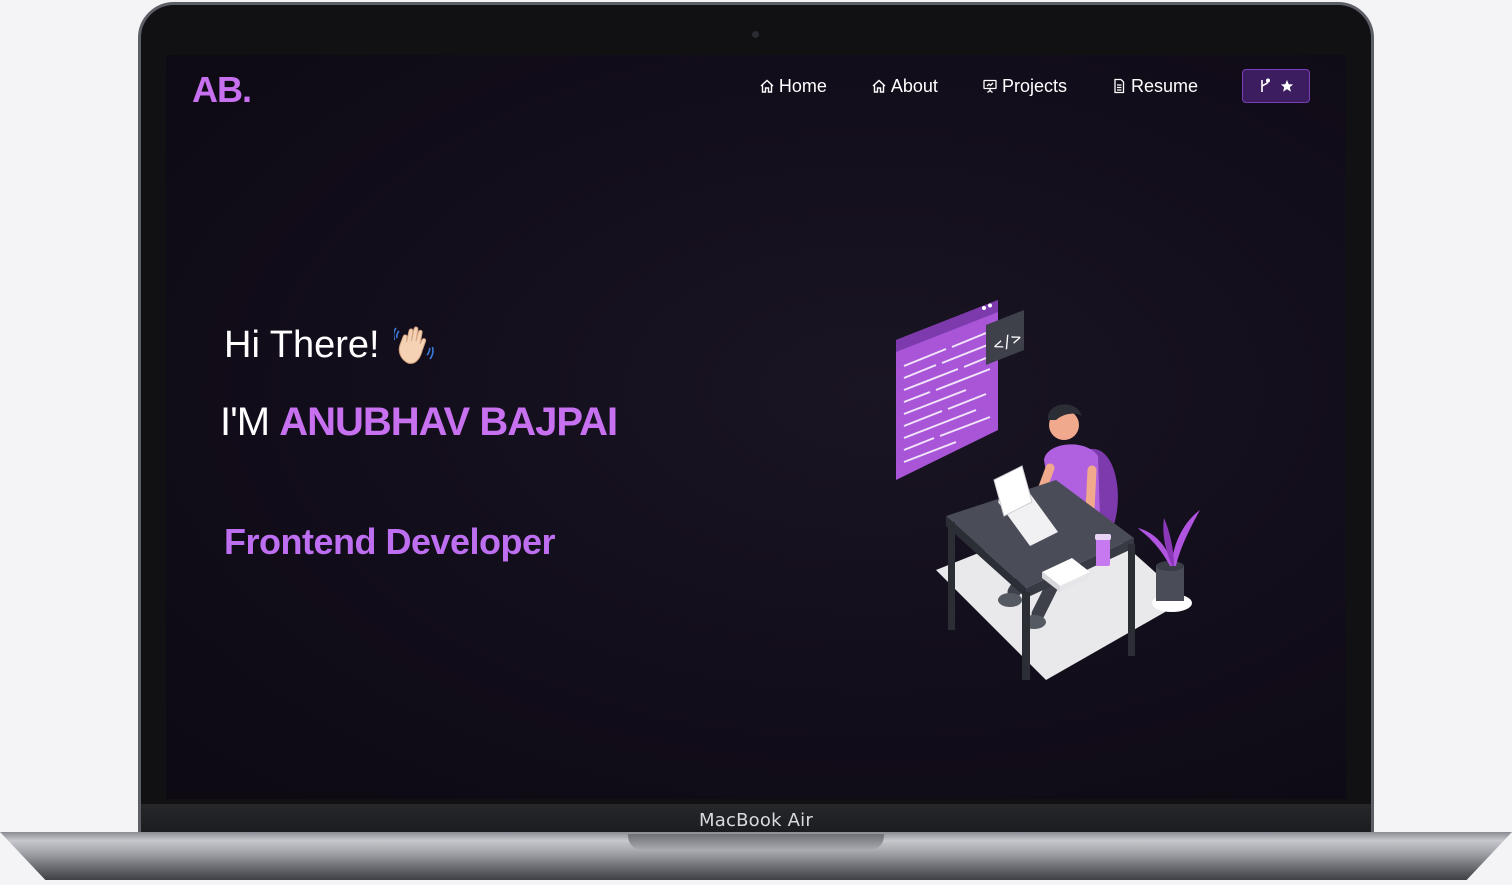 Image resolution: width=1512 pixels, height=885 pixels. I want to click on nav-label-resume: Resume, so click(1164, 85).